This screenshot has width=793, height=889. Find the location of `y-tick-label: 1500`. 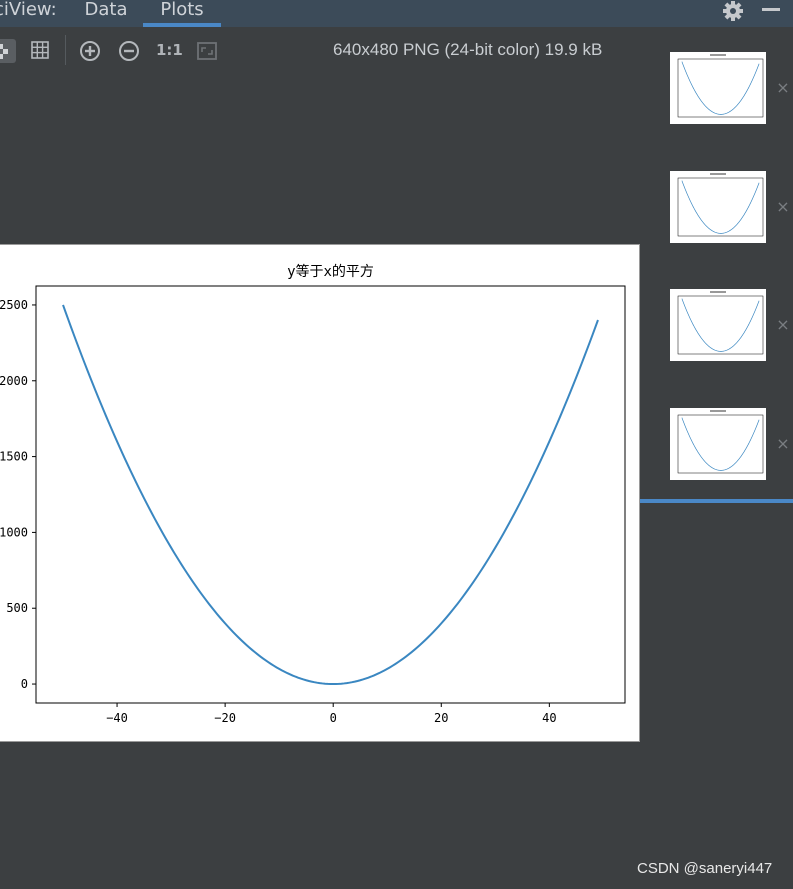

y-tick-label: 1500 is located at coordinates (14, 457).